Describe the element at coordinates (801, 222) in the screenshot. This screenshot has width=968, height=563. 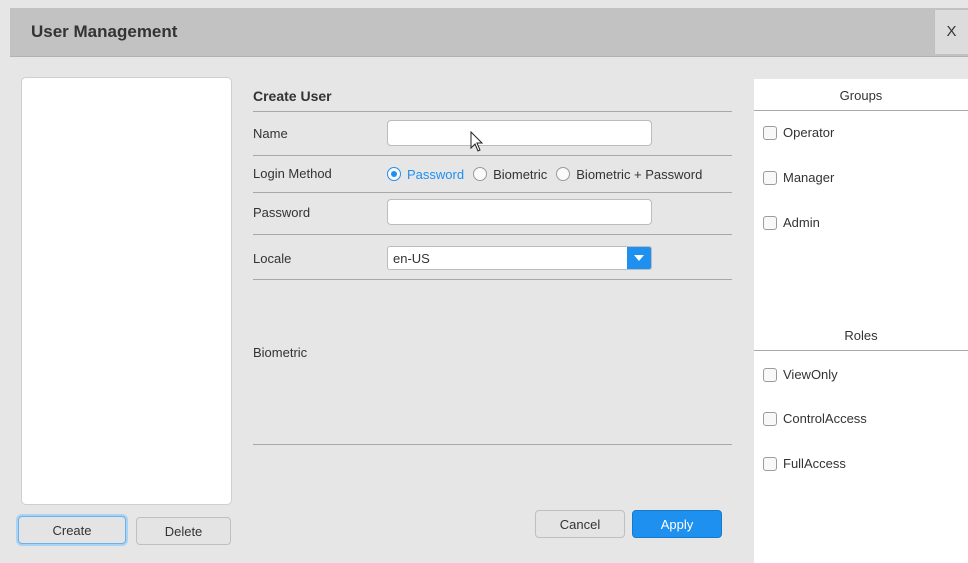
I see `checkbox-label: Admin` at that location.